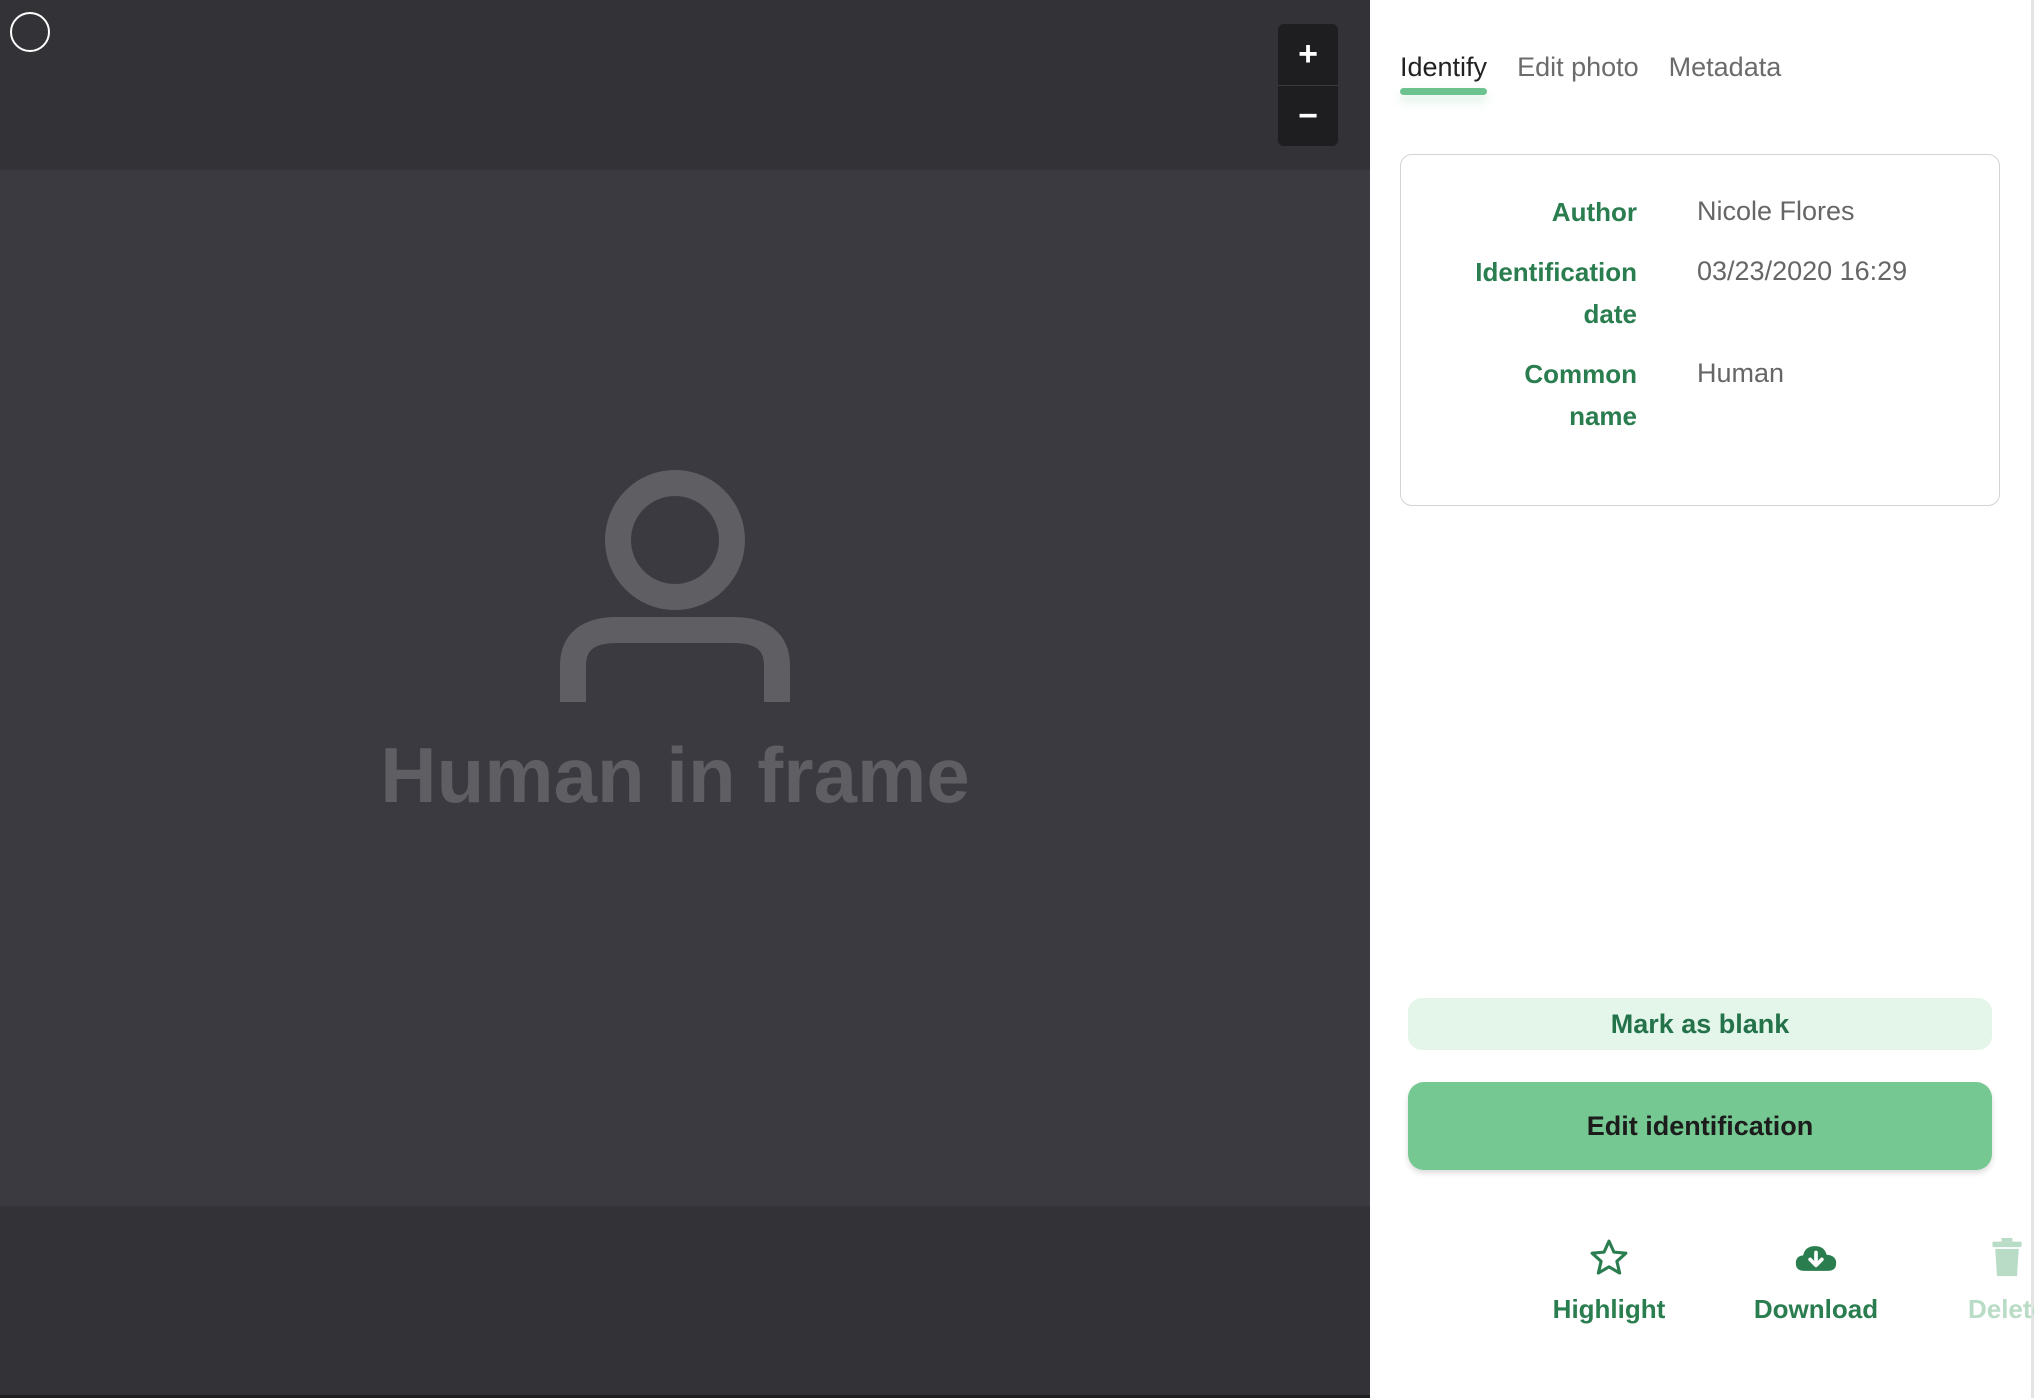  What do you see at coordinates (1308, 54) in the screenshot?
I see `zoom-in-button: +` at bounding box center [1308, 54].